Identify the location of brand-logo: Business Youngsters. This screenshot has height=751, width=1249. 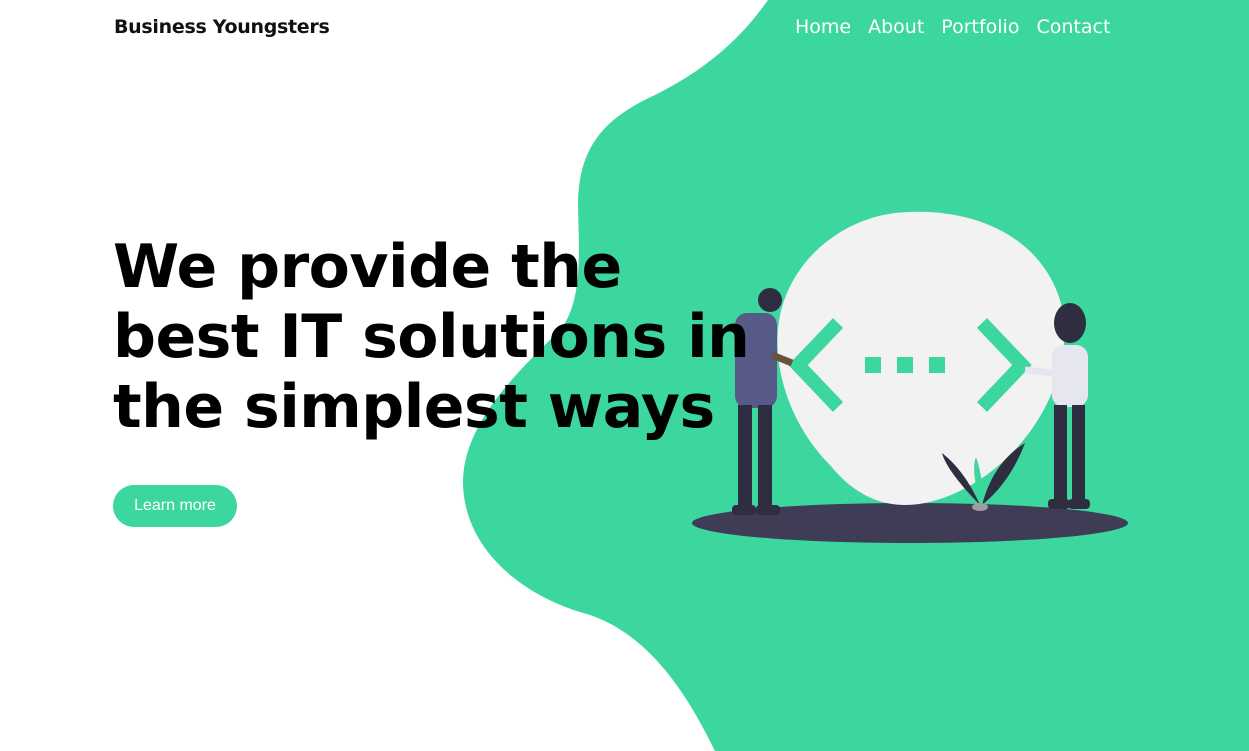
(222, 27).